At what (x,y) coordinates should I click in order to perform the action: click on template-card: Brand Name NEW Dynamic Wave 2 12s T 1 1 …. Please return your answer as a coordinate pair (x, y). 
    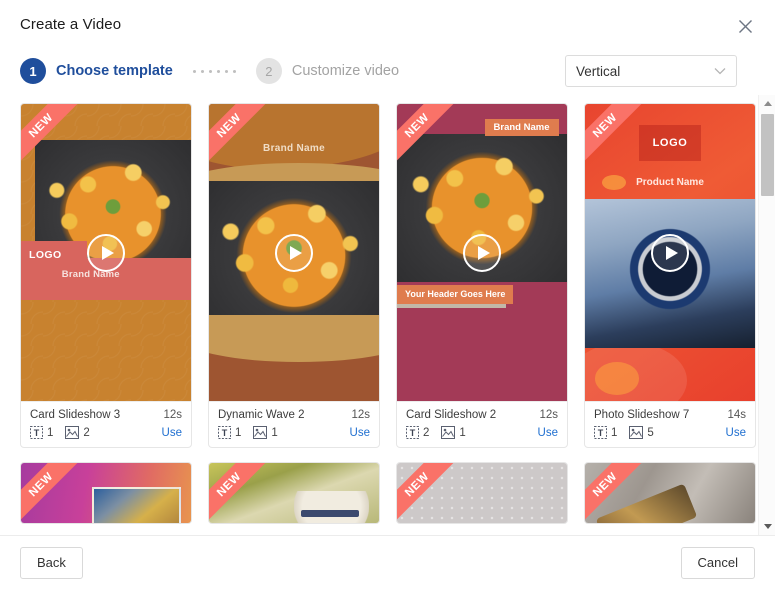
    Looking at the image, I should click on (294, 275).